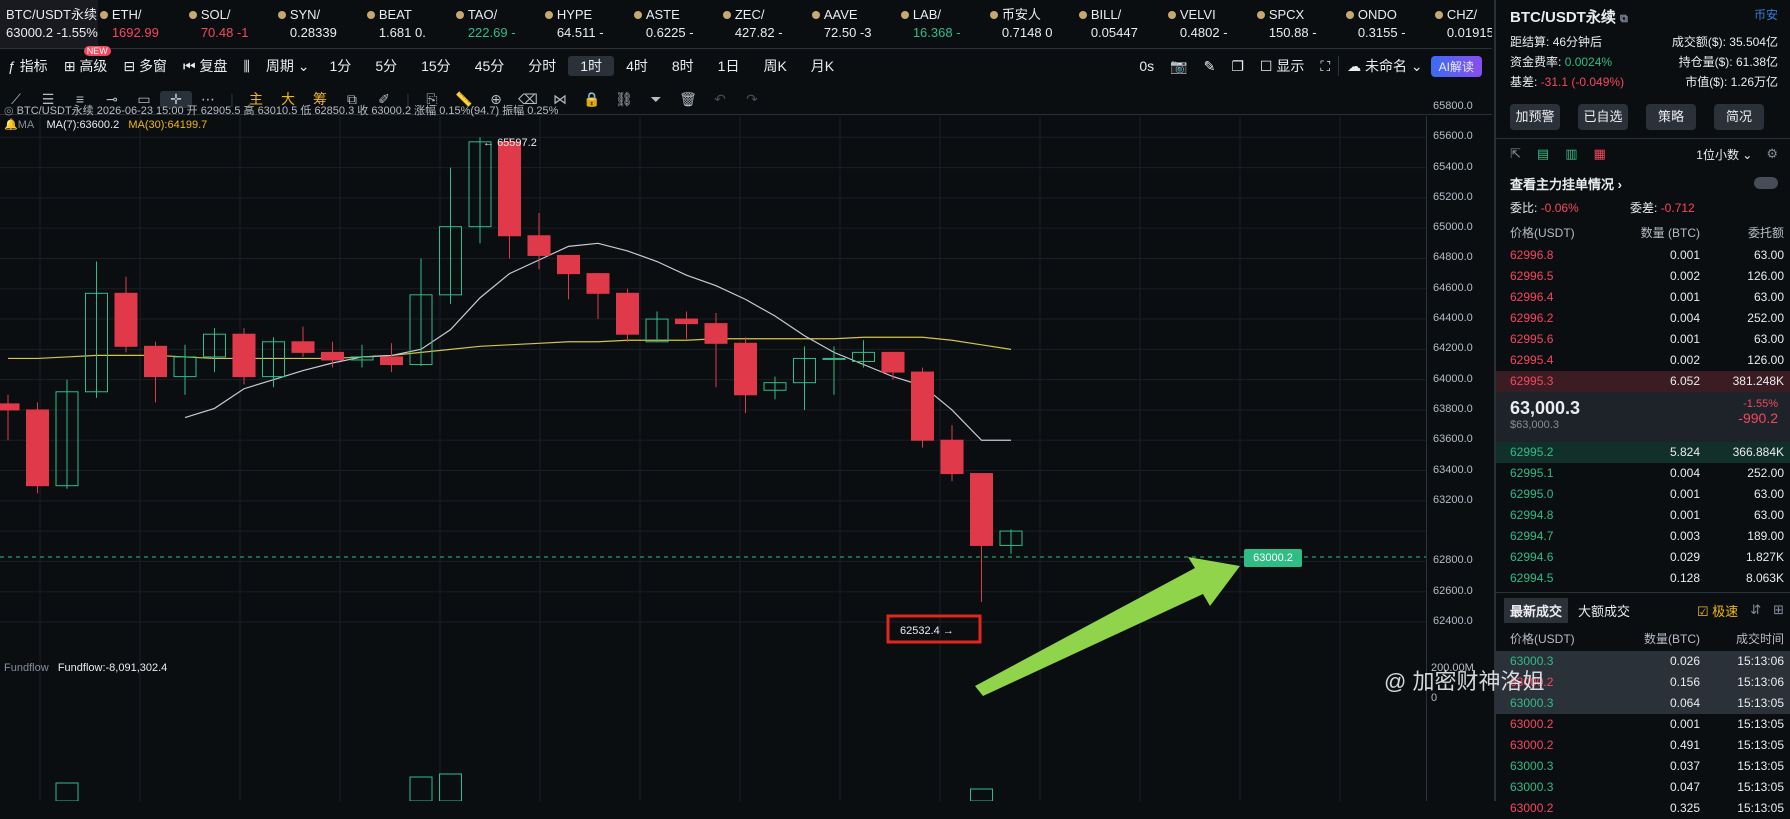  What do you see at coordinates (624, 99) in the screenshot?
I see `link-icon: ⛓` at bounding box center [624, 99].